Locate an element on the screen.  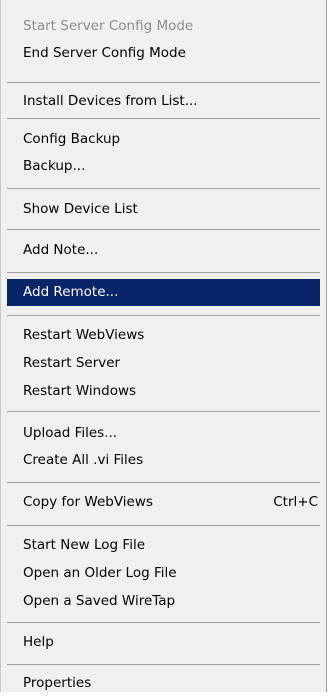
menu-item-restart-windows: Restart Windows is located at coordinates (163, 391).